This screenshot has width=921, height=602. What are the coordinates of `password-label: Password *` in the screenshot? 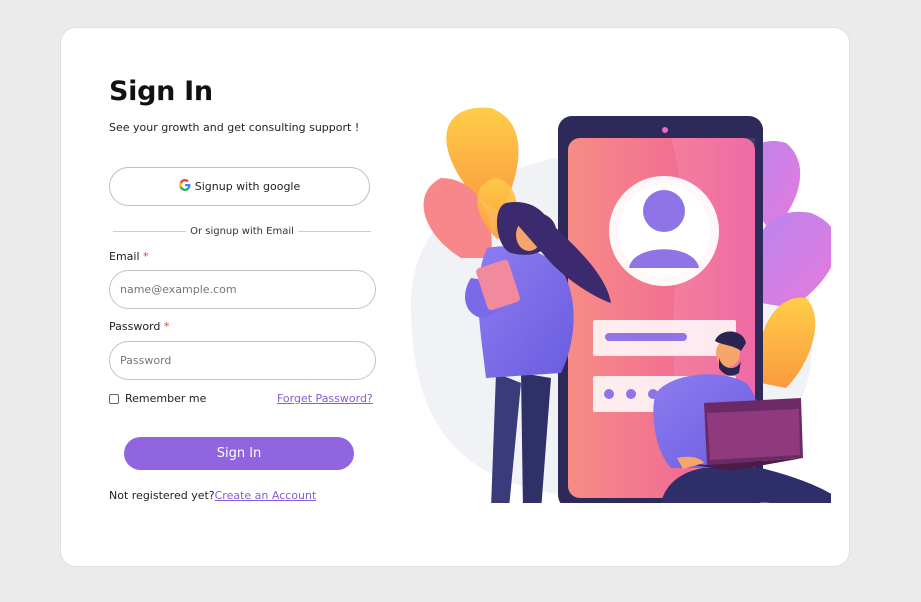 It's located at (139, 326).